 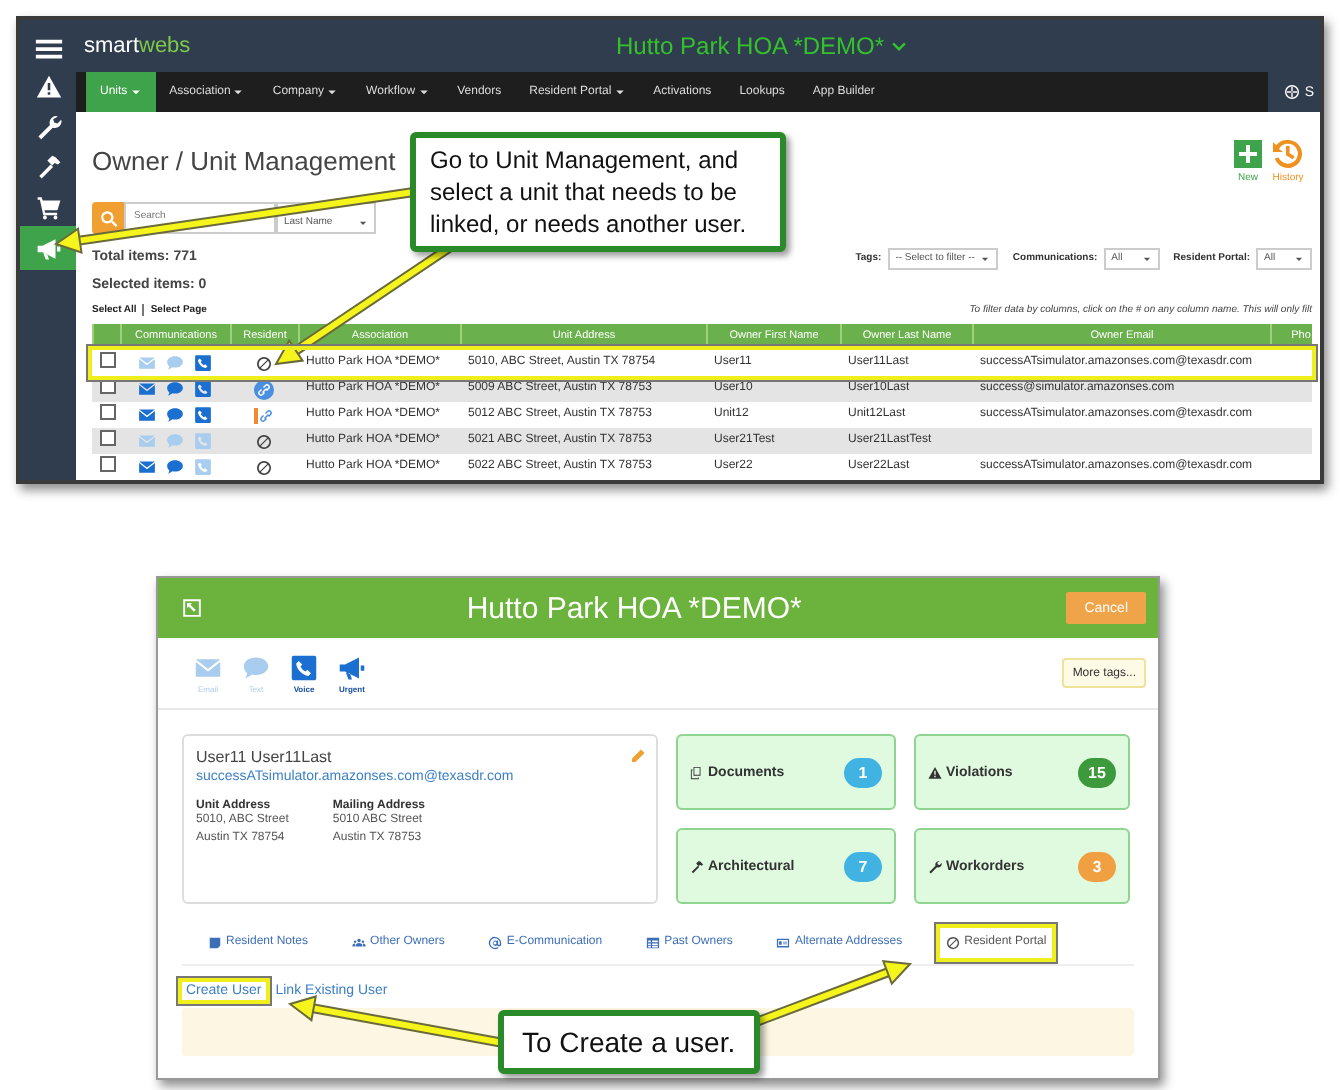 What do you see at coordinates (1248, 153) in the screenshot?
I see `plus-icon` at bounding box center [1248, 153].